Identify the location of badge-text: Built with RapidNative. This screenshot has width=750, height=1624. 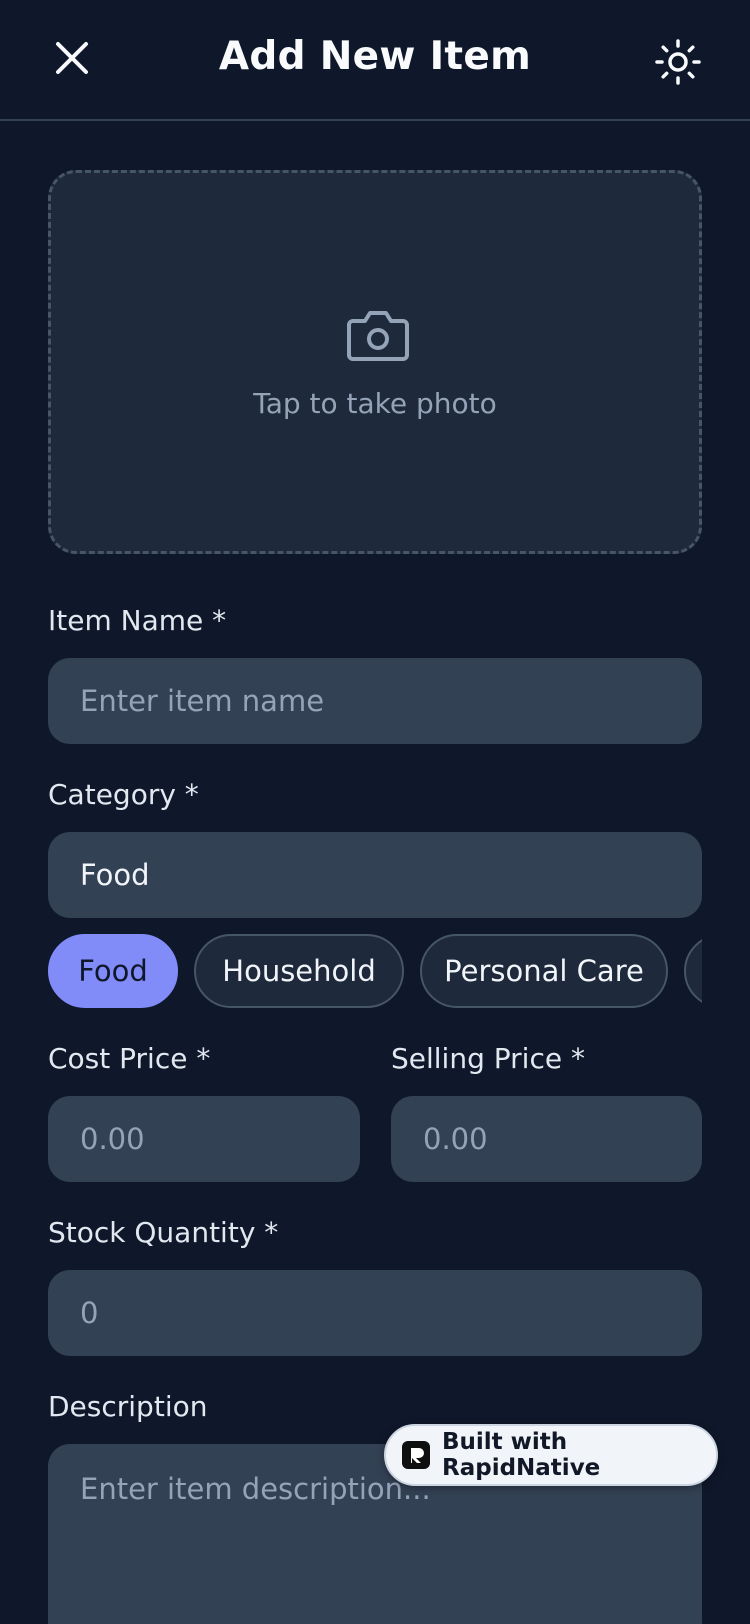
(521, 1455).